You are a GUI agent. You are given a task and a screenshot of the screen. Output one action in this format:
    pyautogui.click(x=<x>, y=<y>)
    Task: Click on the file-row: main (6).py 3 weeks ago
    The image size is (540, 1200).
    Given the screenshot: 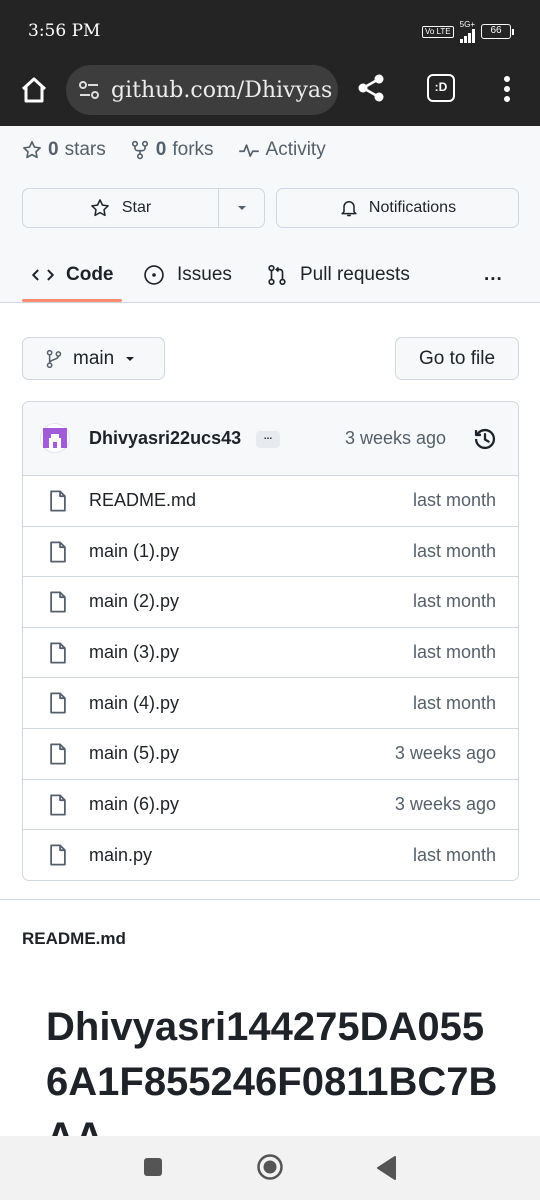 What is the action you would take?
    pyautogui.click(x=270, y=805)
    